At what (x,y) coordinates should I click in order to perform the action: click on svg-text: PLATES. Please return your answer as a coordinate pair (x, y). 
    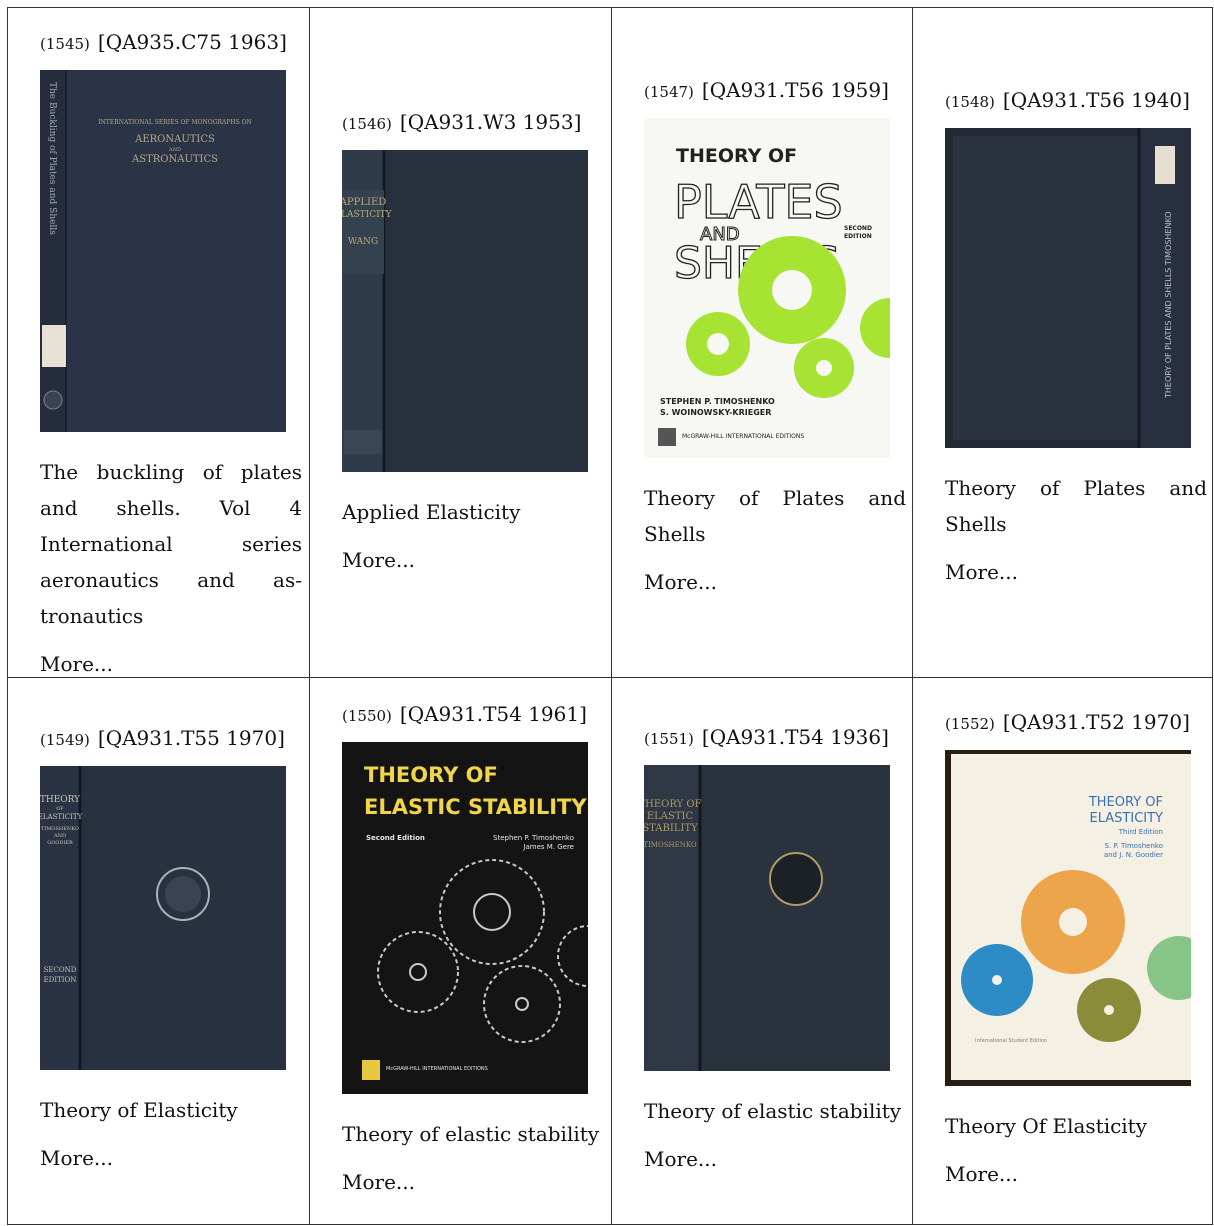
    Looking at the image, I should click on (758, 202).